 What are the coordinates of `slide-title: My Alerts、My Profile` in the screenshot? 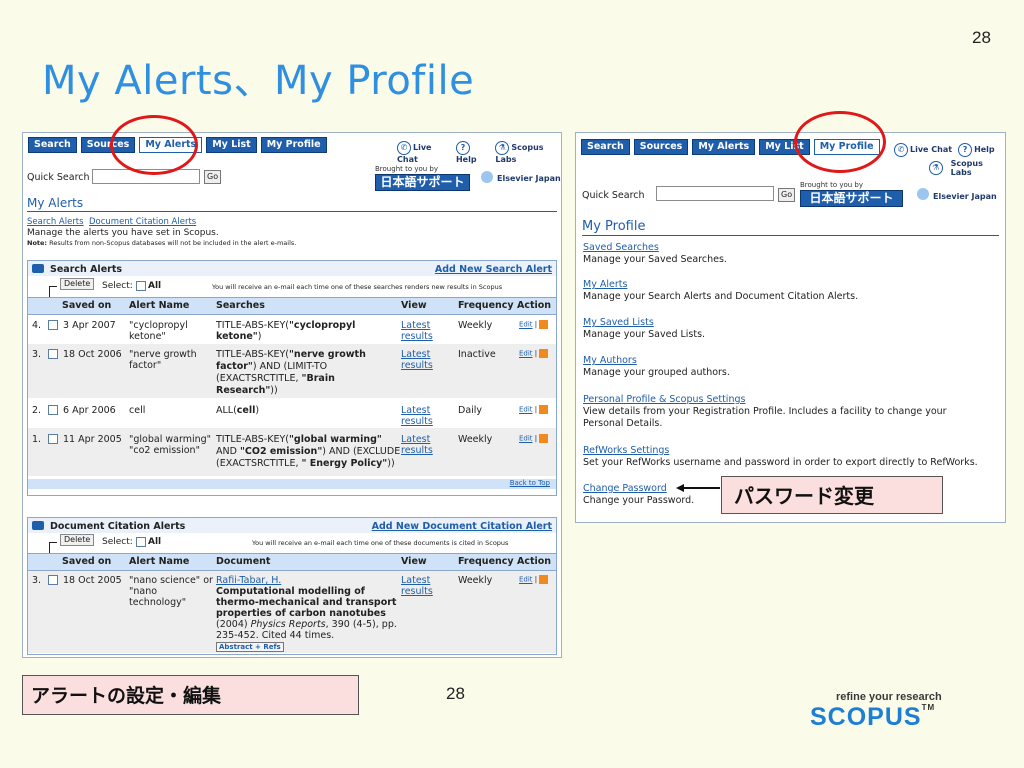 It's located at (258, 81).